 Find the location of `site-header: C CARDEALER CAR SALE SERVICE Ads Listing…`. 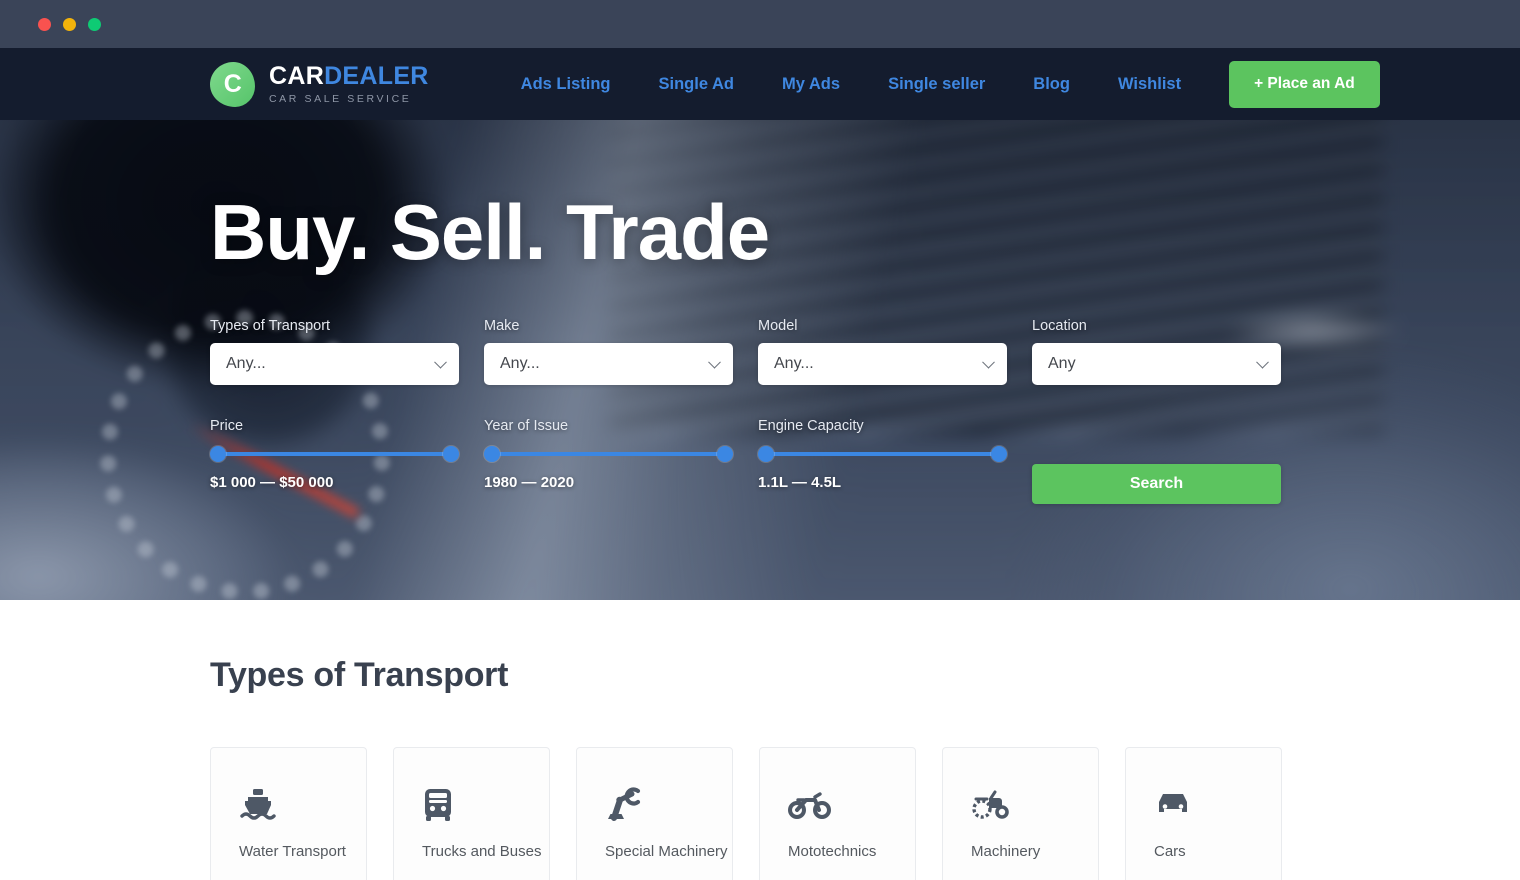

site-header: C CARDEALER CAR SALE SERVICE Ads Listing… is located at coordinates (760, 84).